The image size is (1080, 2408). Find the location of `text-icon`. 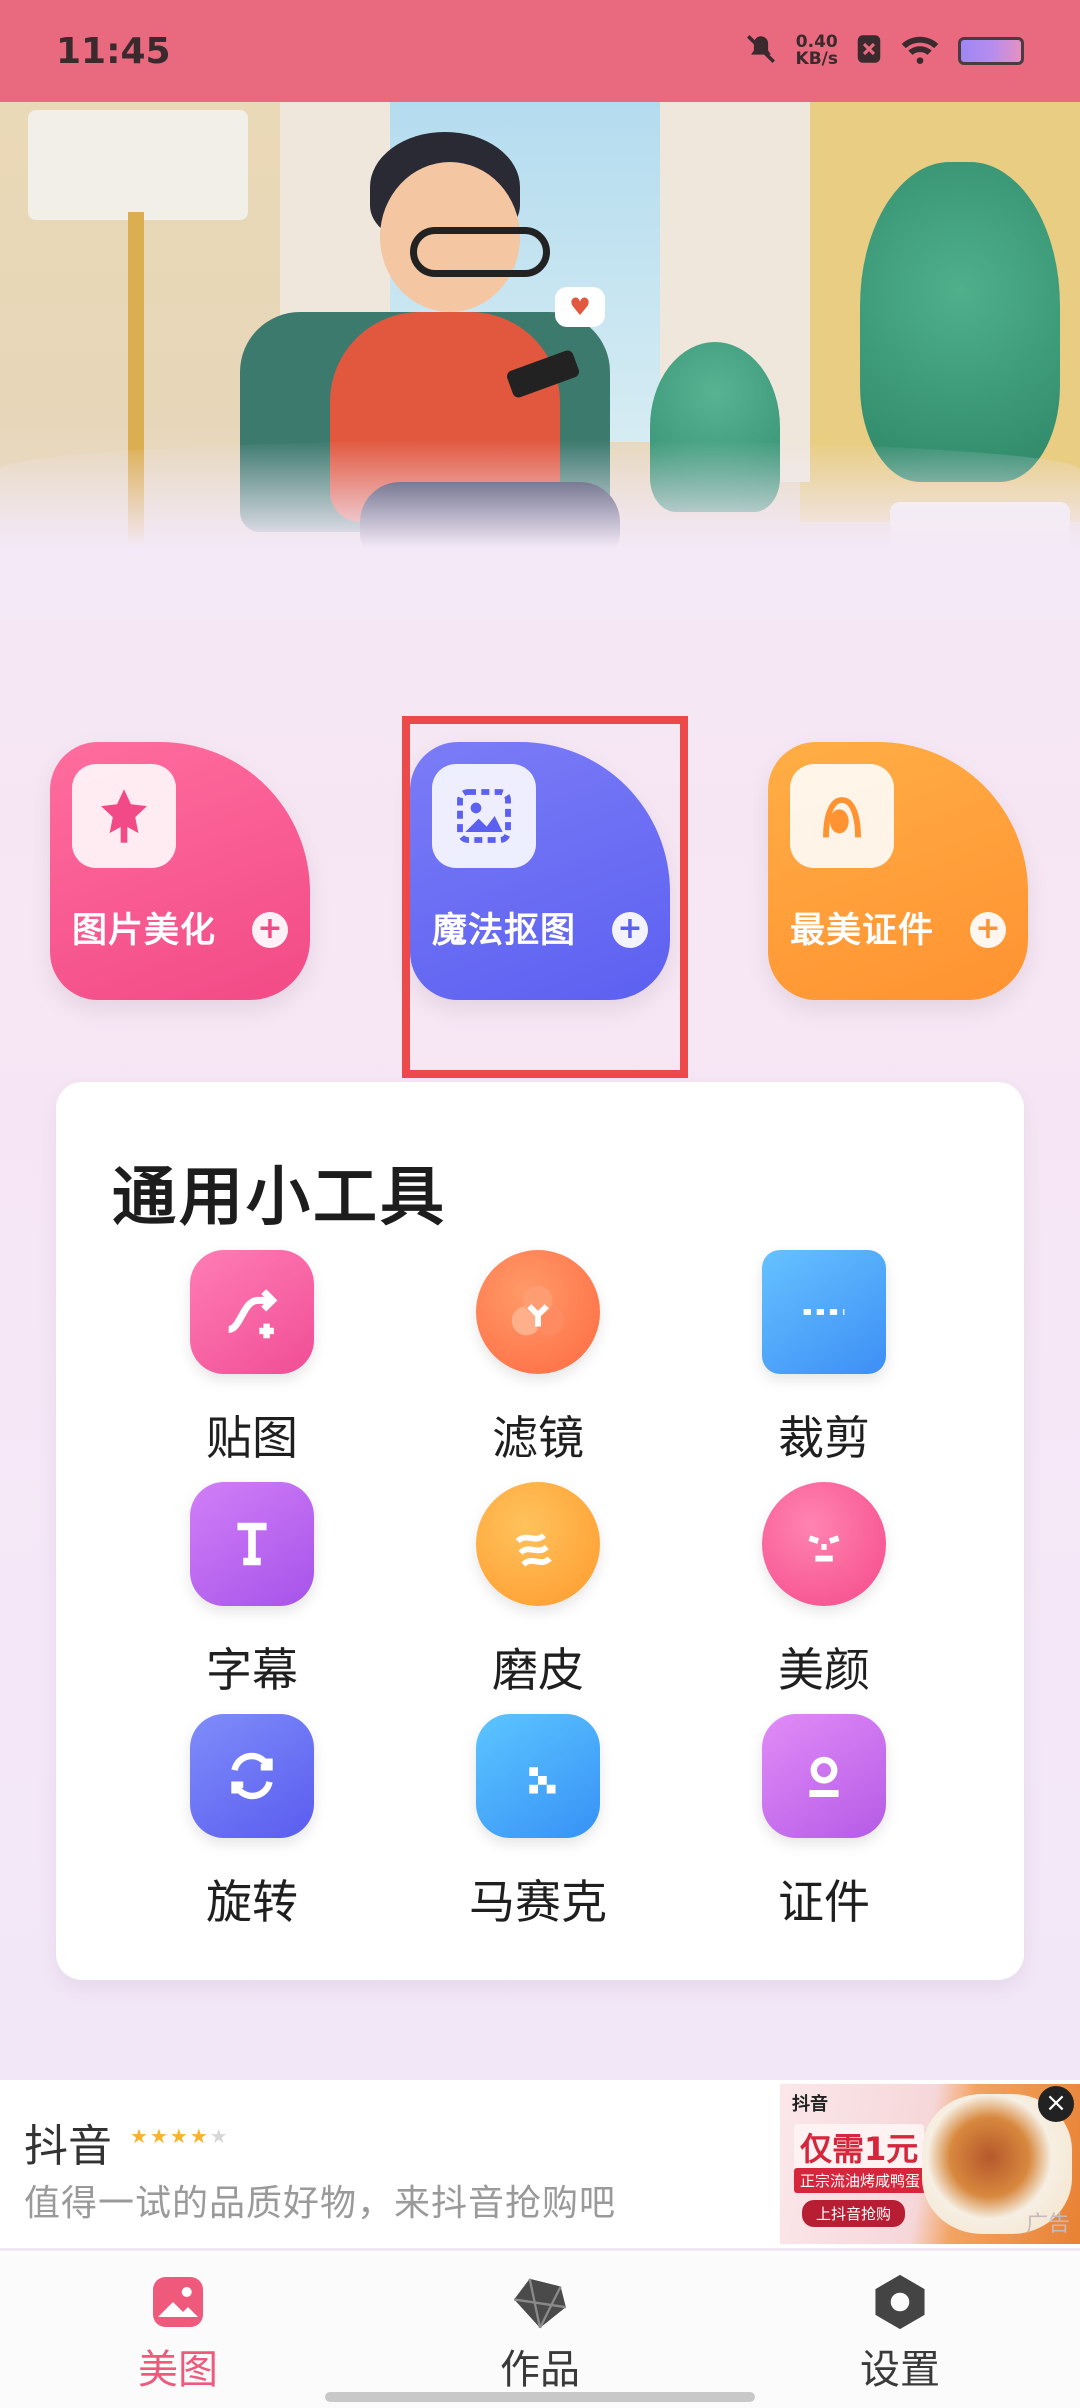

text-icon is located at coordinates (252, 1544).